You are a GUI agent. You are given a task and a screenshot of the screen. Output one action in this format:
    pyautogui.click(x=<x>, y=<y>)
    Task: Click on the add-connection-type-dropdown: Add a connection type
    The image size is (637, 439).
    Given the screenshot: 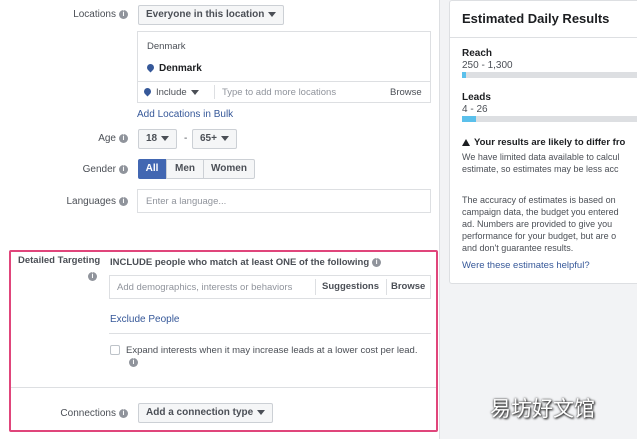 What is the action you would take?
    pyautogui.click(x=206, y=413)
    